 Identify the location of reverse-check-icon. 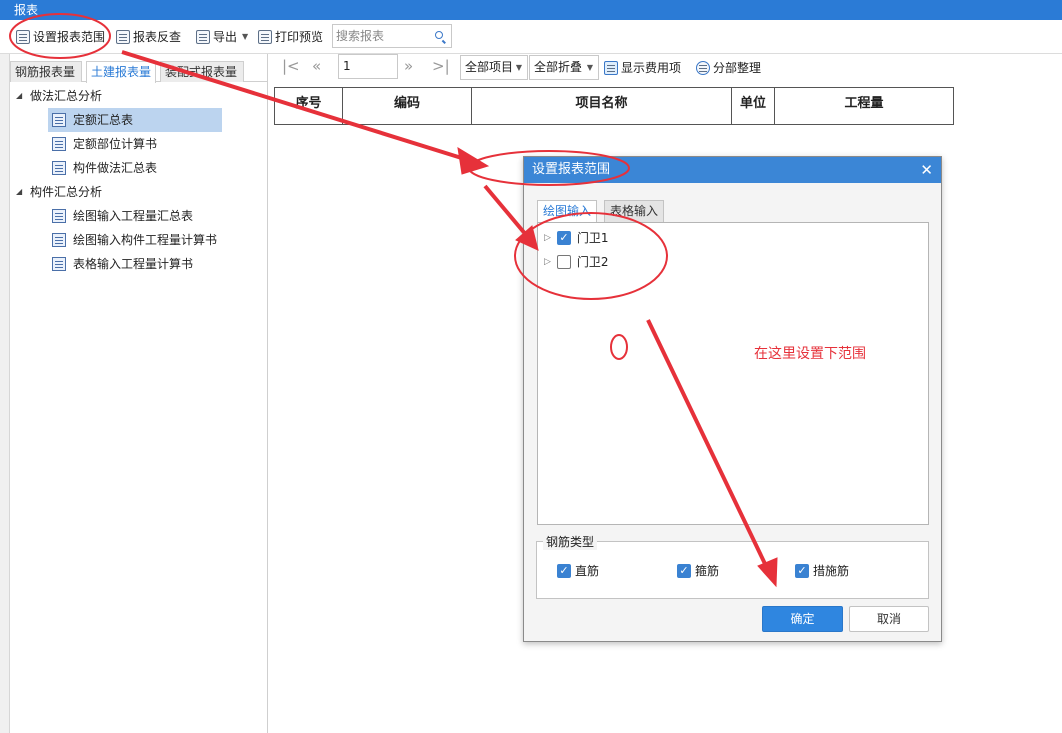
(123, 37).